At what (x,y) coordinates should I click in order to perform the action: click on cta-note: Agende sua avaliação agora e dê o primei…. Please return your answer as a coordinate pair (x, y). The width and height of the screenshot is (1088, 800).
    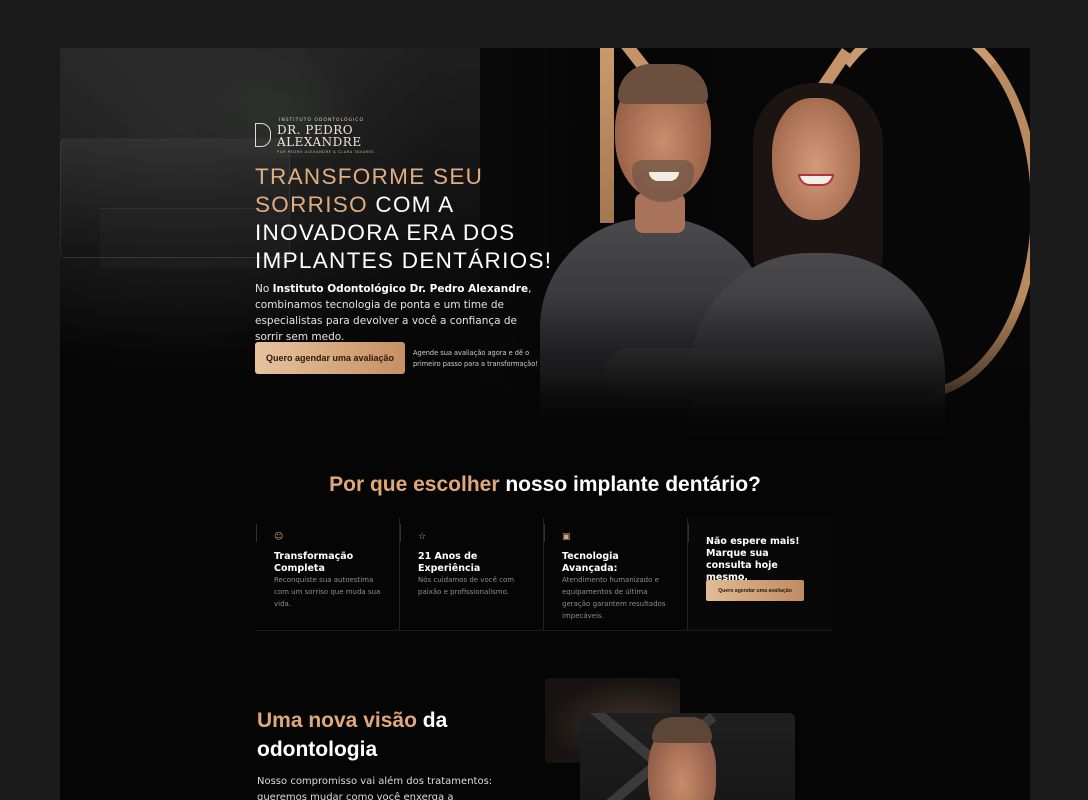
    Looking at the image, I should click on (475, 358).